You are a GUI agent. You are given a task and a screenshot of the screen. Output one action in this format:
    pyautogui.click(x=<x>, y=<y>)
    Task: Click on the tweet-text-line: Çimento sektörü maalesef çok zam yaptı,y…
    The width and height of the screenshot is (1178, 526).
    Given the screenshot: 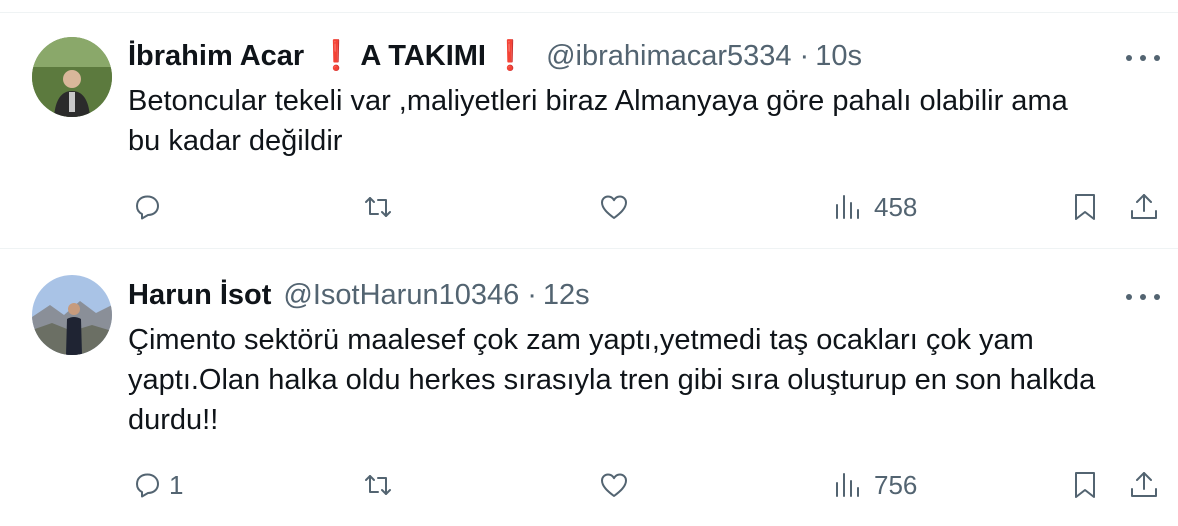 What is the action you would take?
    pyautogui.click(x=581, y=340)
    